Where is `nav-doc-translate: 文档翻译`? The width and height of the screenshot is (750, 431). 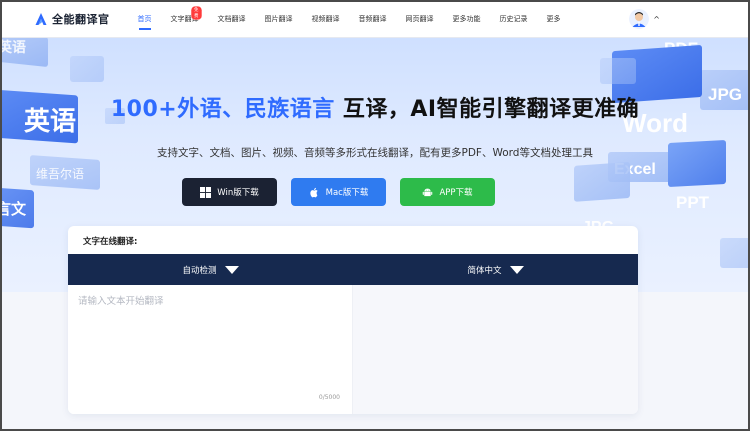
nav-doc-translate: 文档翻译 is located at coordinates (232, 19).